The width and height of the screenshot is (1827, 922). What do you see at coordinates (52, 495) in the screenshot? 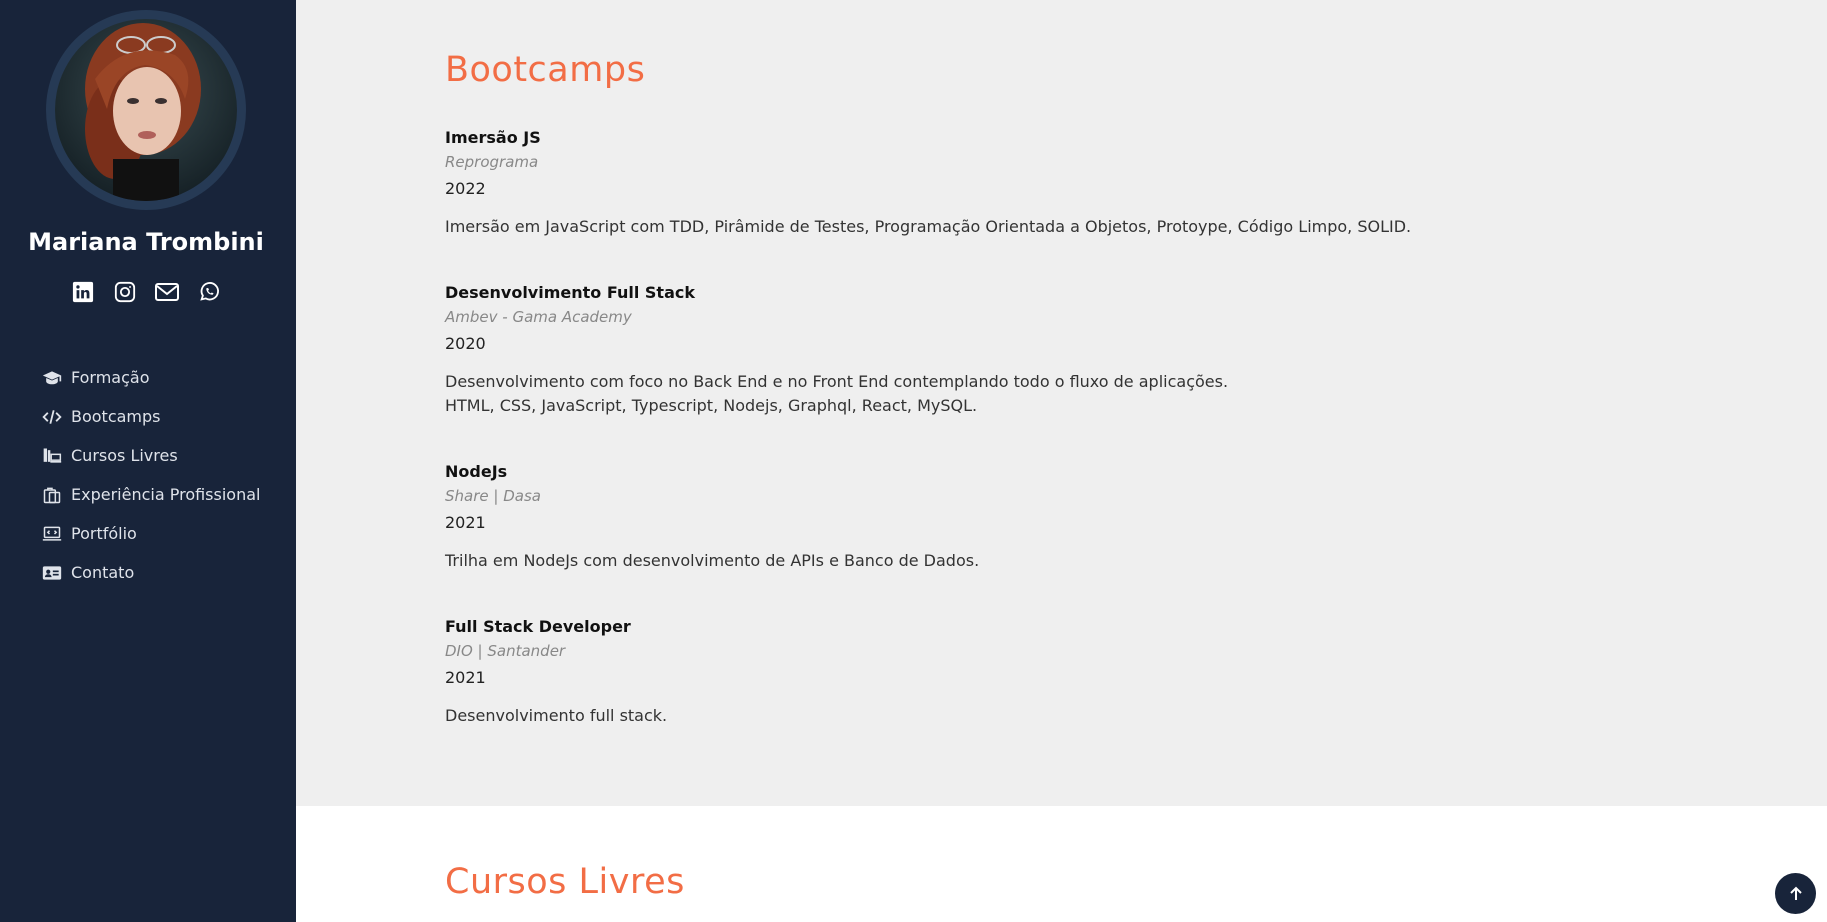
I see `clipboard-icon` at bounding box center [52, 495].